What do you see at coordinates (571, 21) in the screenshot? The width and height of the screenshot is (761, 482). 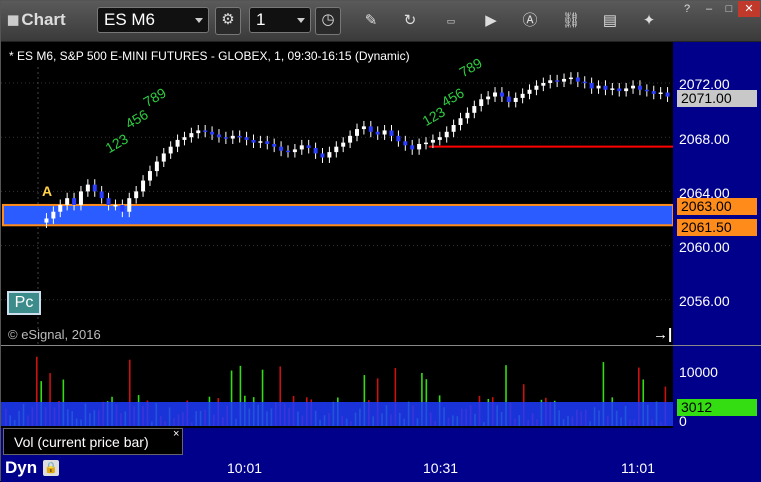 I see `link-icon: ⛓` at bounding box center [571, 21].